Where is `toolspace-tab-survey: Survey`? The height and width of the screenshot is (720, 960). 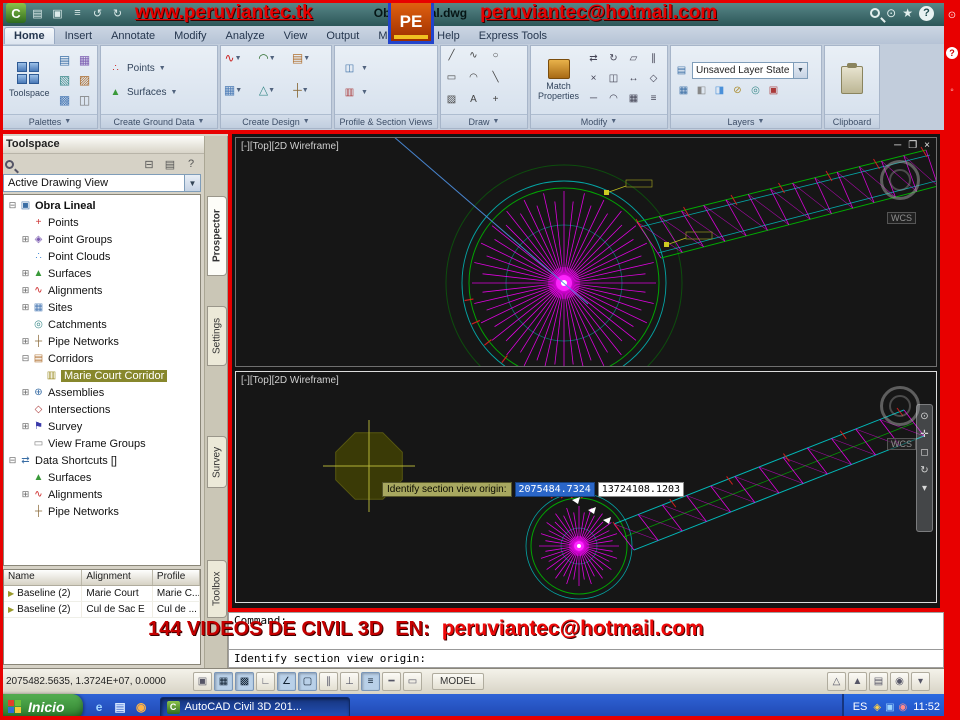 toolspace-tab-survey: Survey is located at coordinates (217, 462).